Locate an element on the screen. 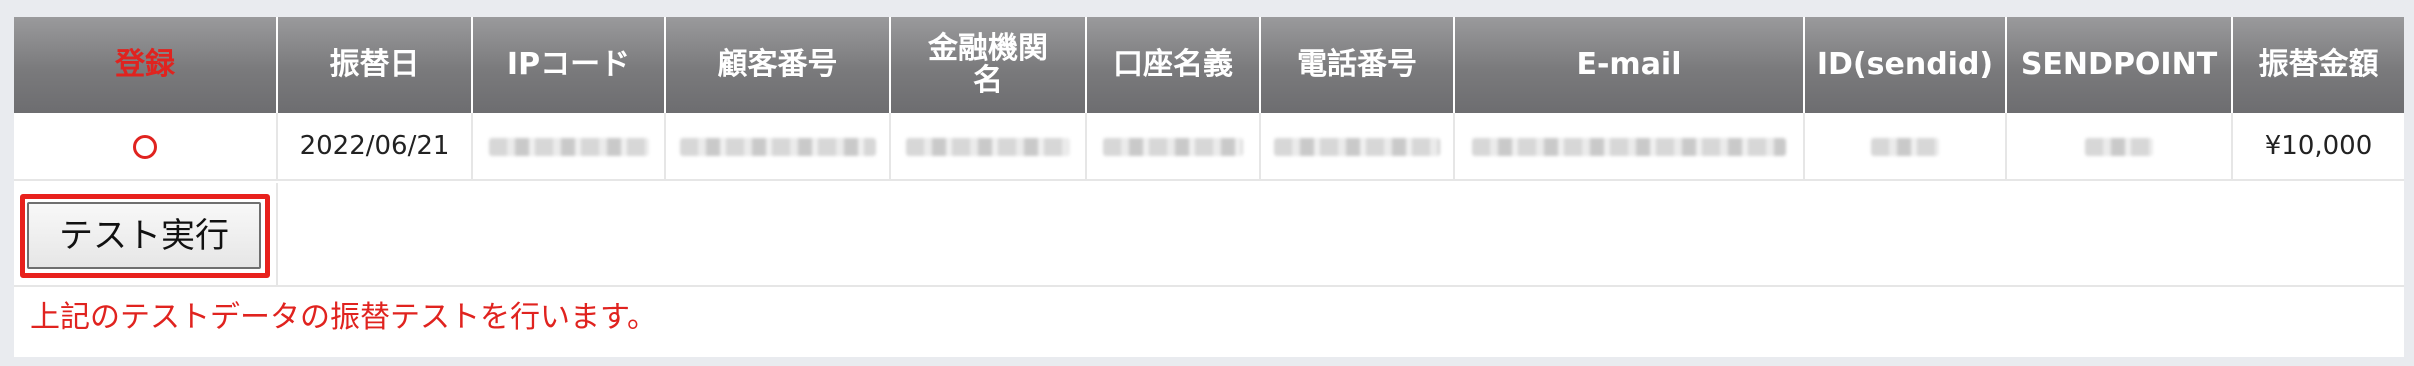  header-transfer-date: 振替日 is located at coordinates (375, 65).